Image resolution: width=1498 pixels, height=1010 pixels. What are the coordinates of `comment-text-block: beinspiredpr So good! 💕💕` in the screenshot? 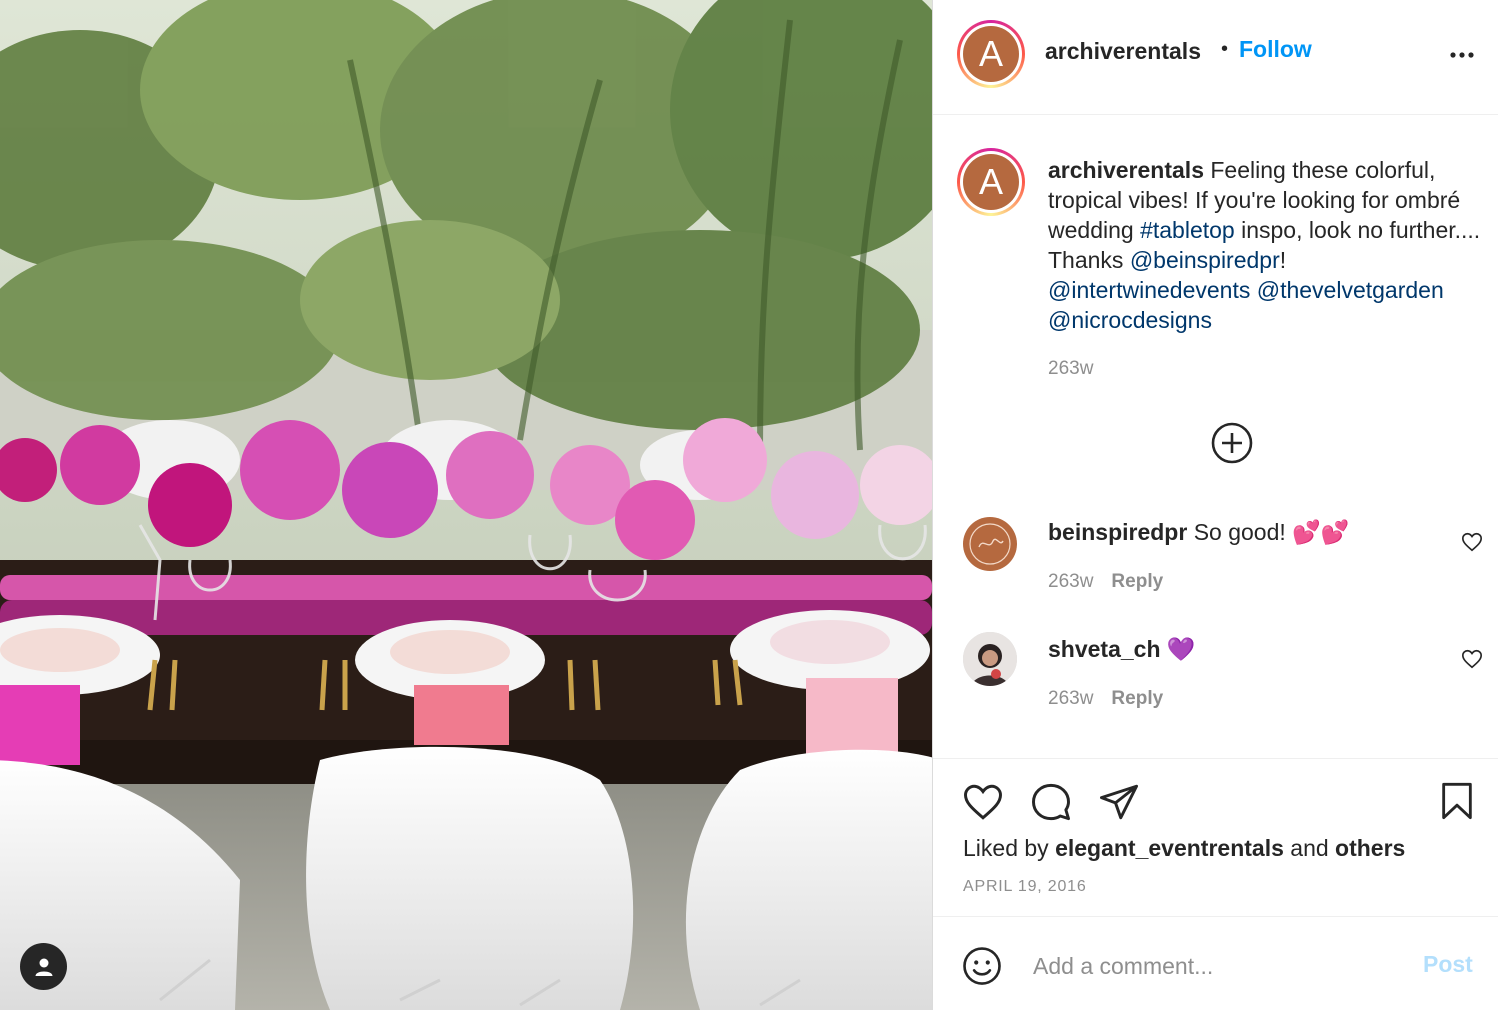 It's located at (1198, 532).